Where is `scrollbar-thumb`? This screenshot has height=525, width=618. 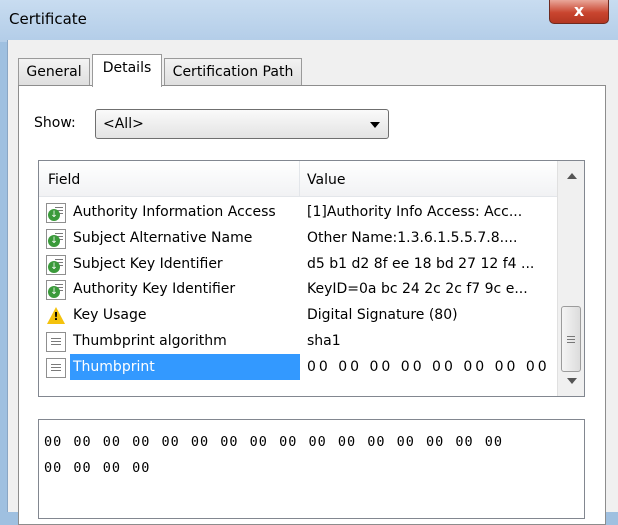 scrollbar-thumb is located at coordinates (571, 339).